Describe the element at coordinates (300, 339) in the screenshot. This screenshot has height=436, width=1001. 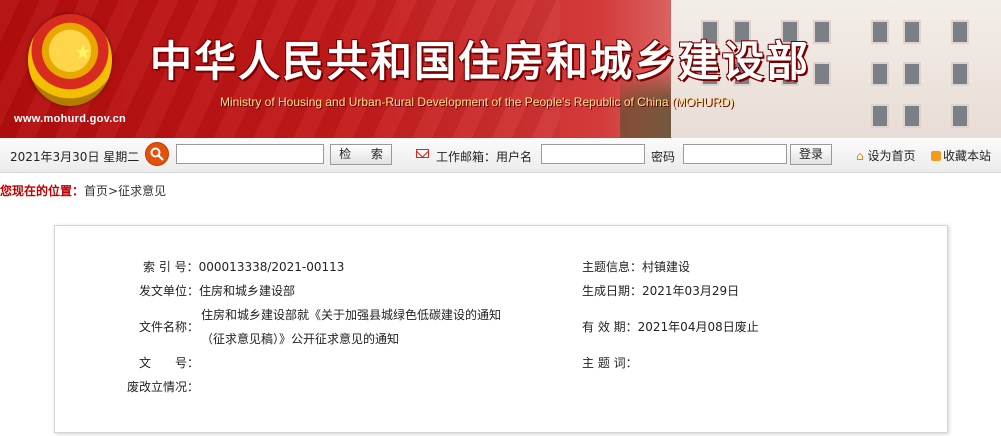
I see `title-value-line2: （征求意见稿）》公开征求意见的通知` at that location.